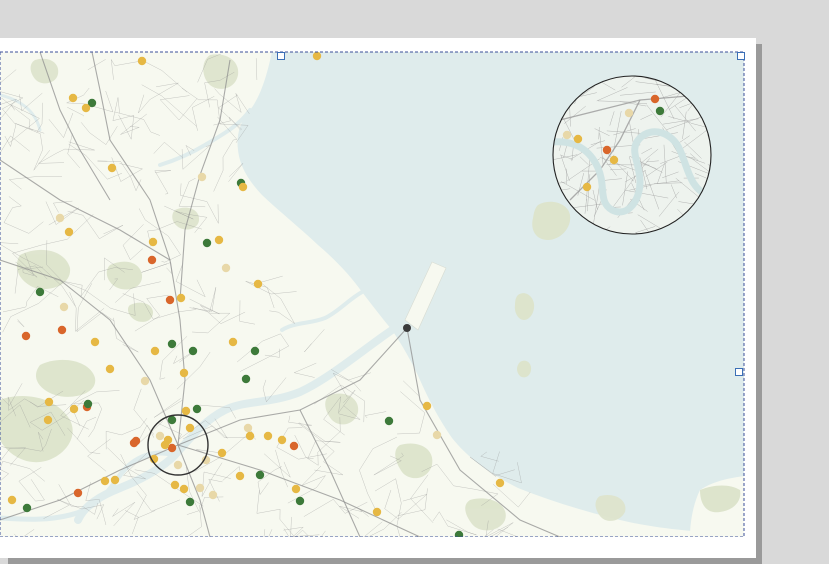  Describe the element at coordinates (741, 56) in the screenshot. I see `selection-handle-top-right` at that location.